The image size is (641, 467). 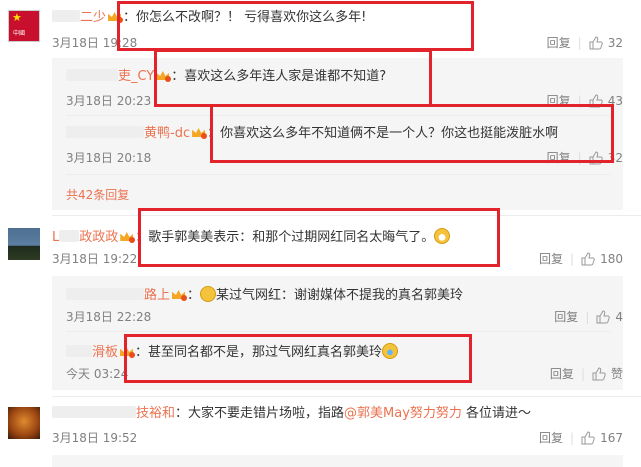 I want to click on reply-text: 某过气网红：谢谢媒体不提我的真名郭美玲, so click(x=340, y=295).